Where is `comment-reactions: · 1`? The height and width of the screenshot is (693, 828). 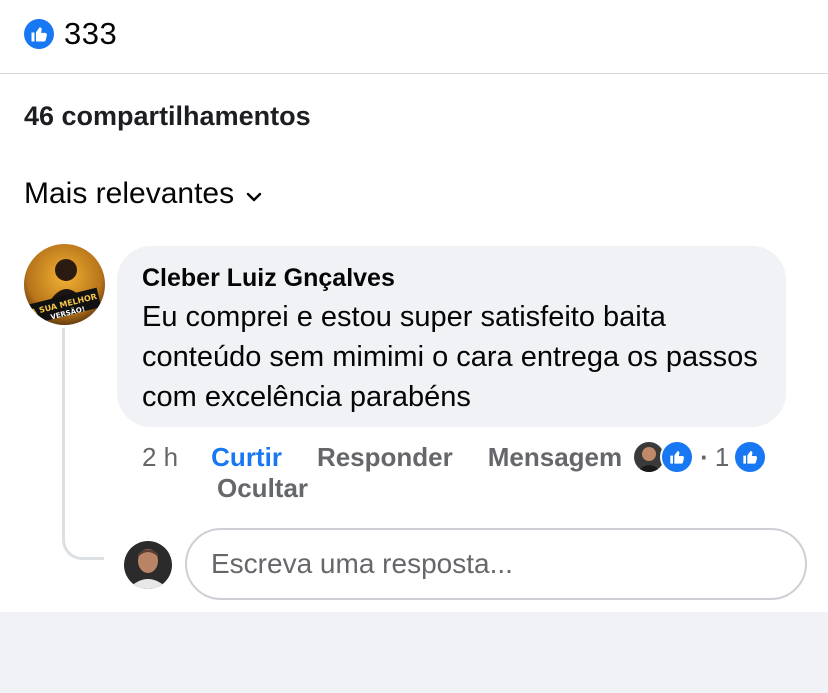
comment-reactions: · 1 is located at coordinates (700, 457).